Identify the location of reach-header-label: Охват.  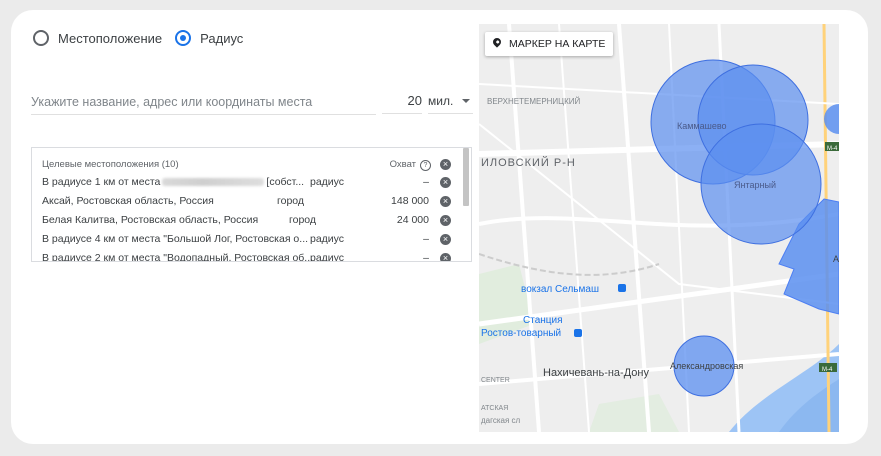
(402, 164).